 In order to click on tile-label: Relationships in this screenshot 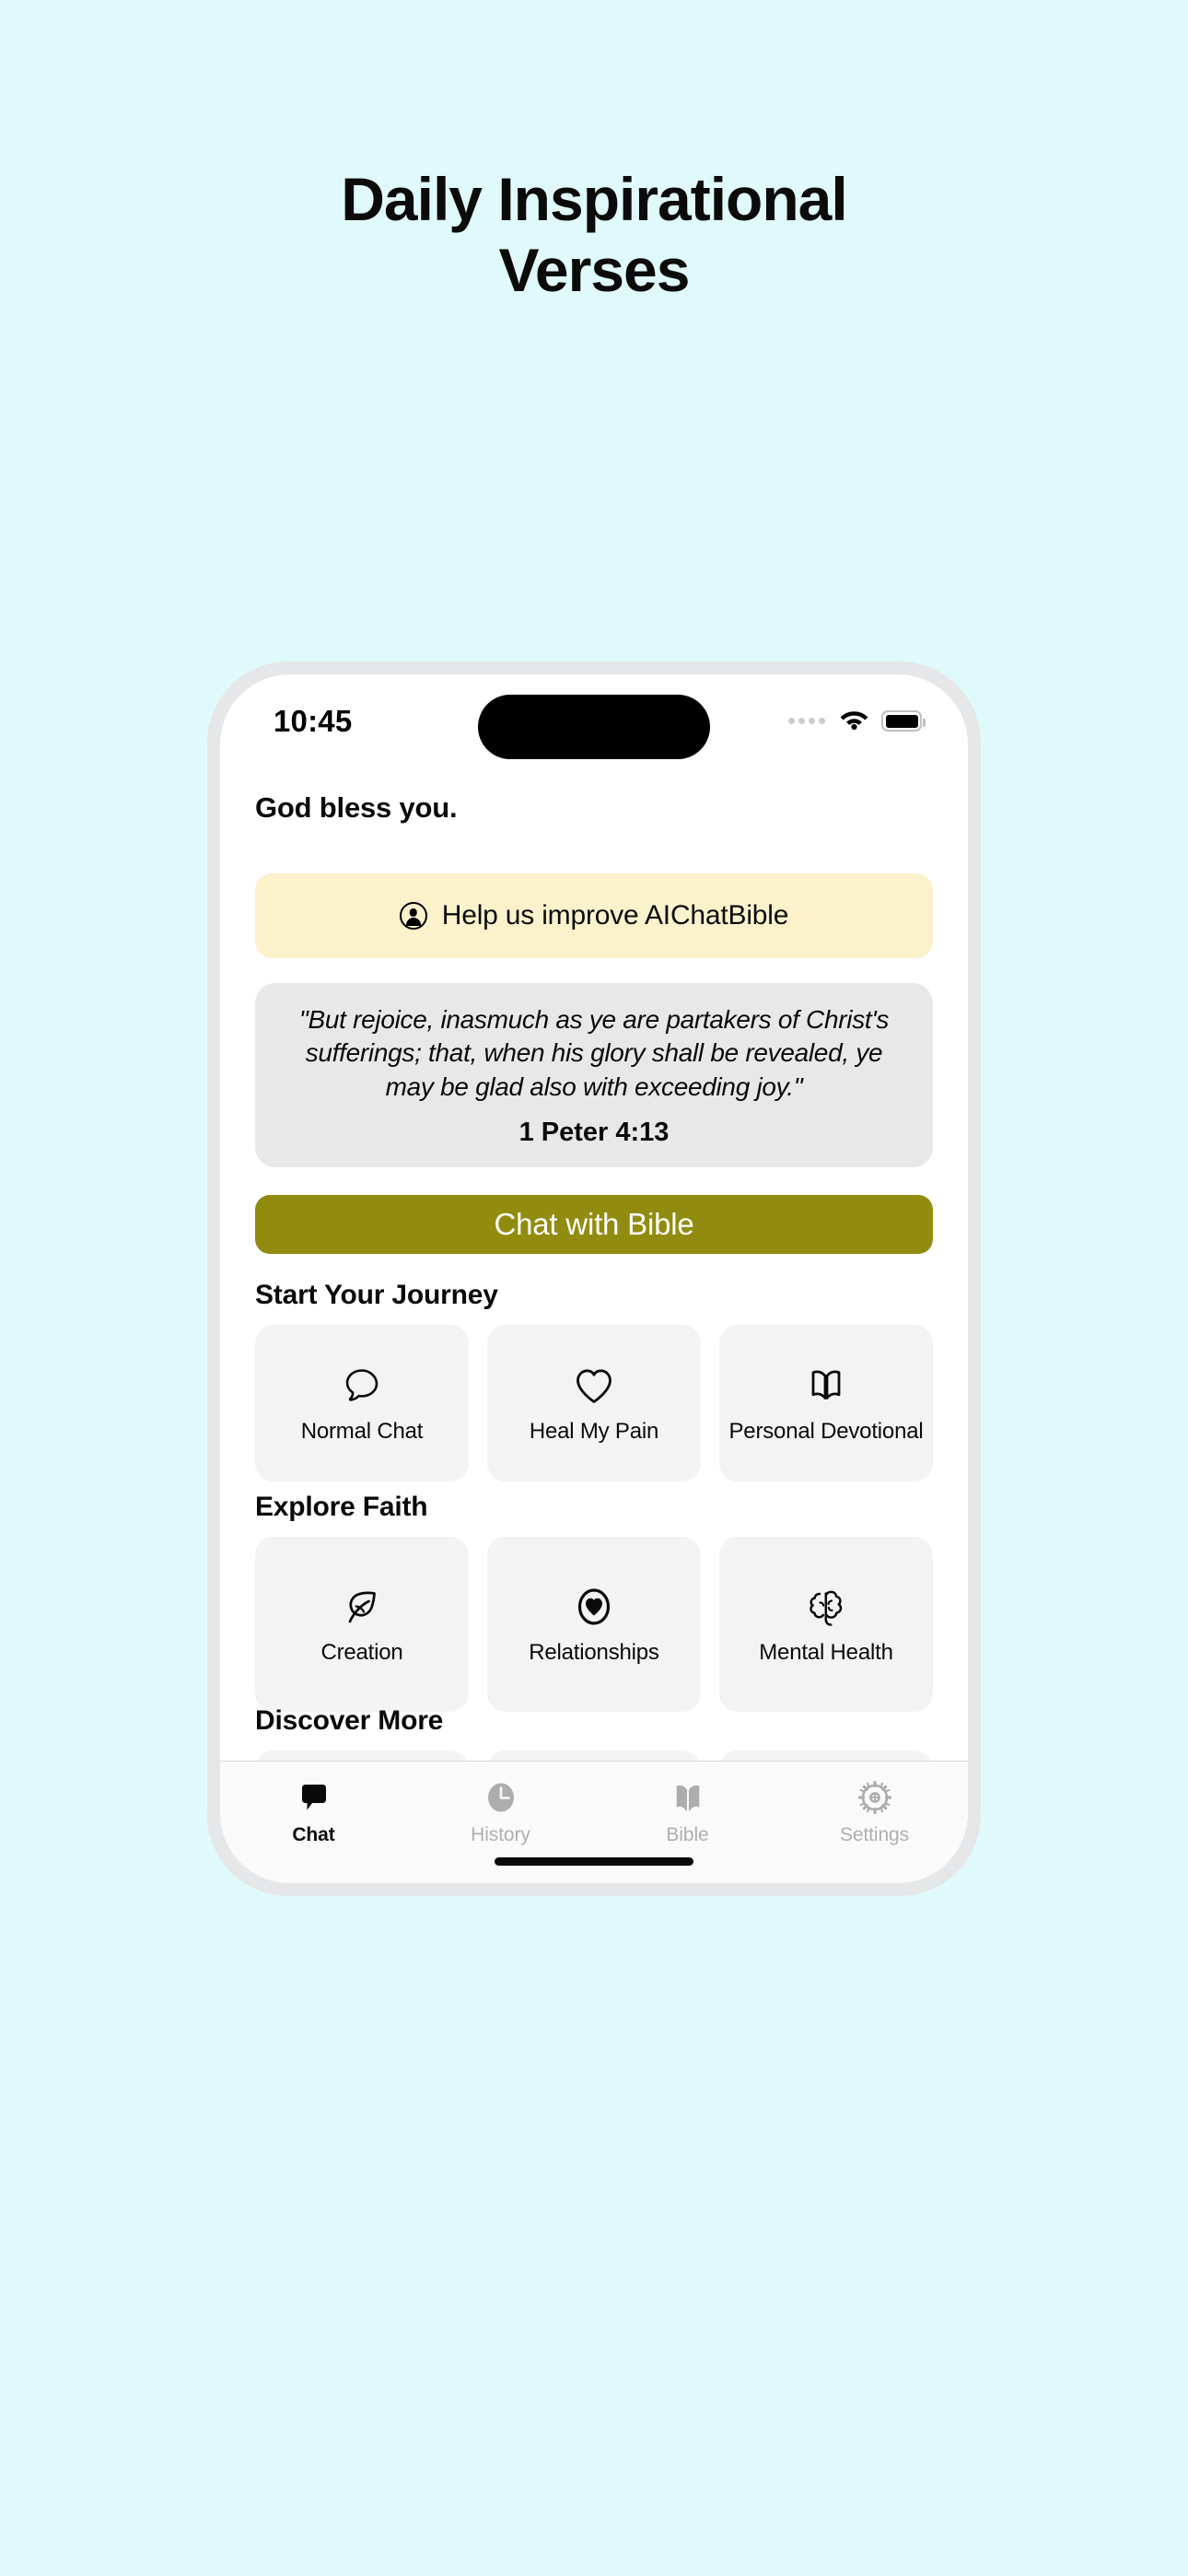, I will do `click(594, 1652)`.